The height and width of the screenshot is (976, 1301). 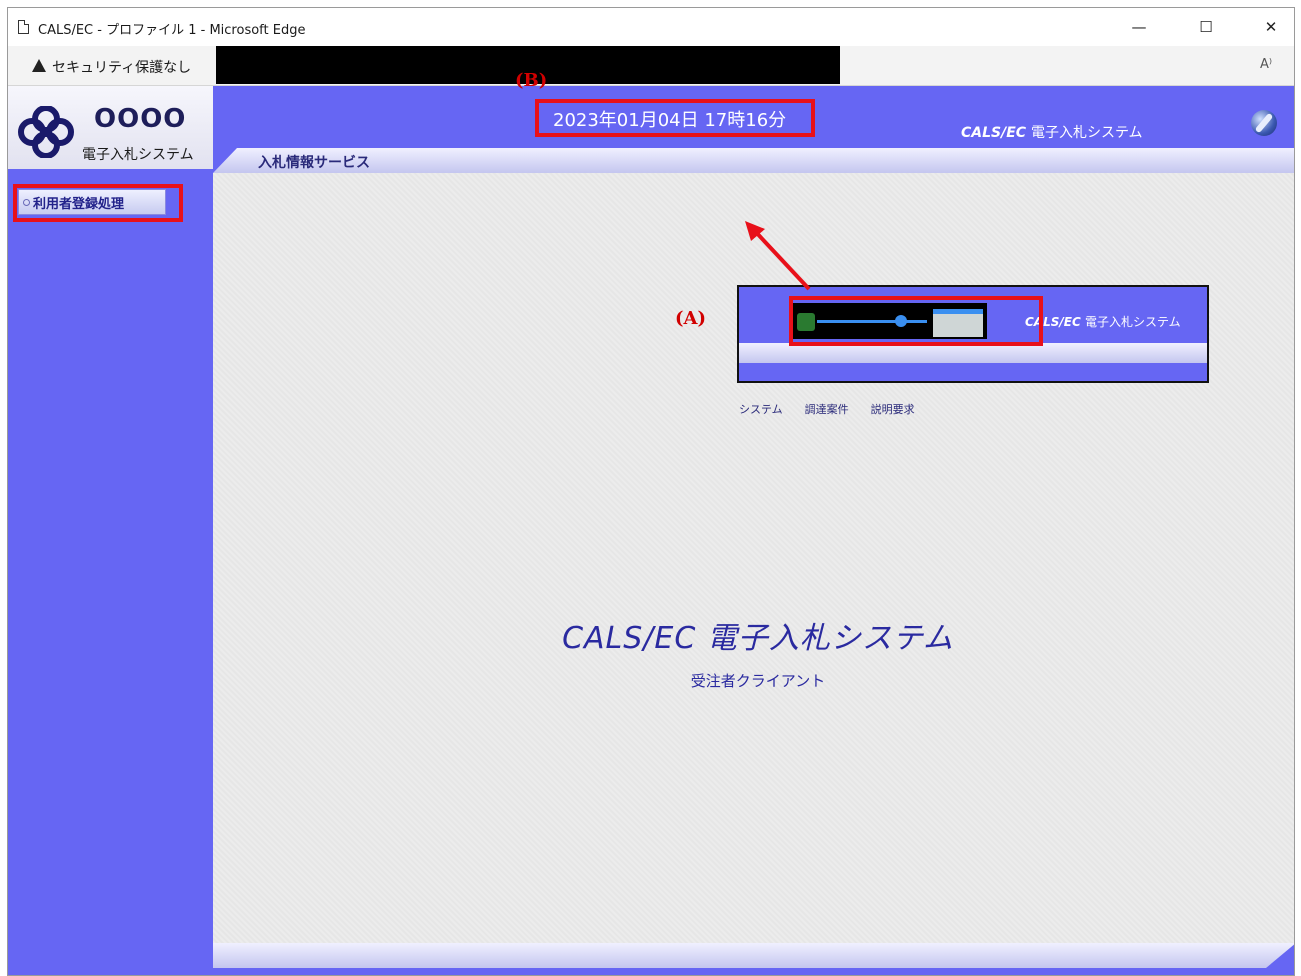 I want to click on annotation-callout-panel: システム 調達案件 説明要求 CALS/EC 電子入札システム, so click(x=973, y=350).